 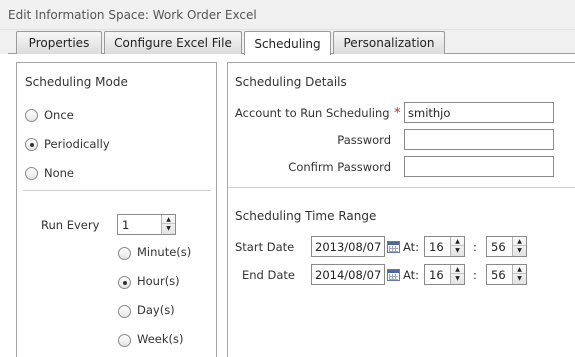 I want to click on tab-configure-excel-file: Configure Excel File, so click(x=173, y=42).